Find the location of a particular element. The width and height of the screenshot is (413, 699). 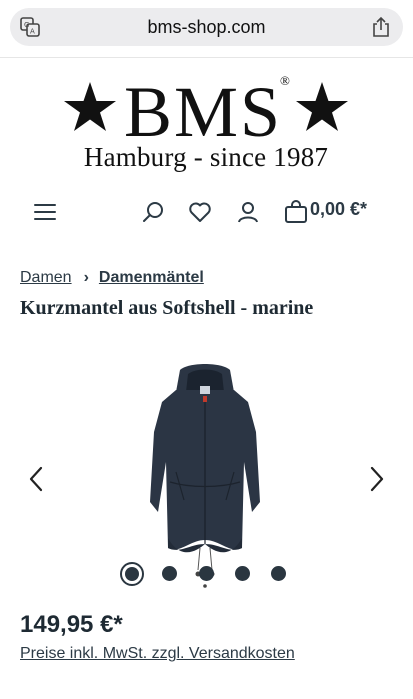

product-title: Kurzmantel aus Softshell - marine is located at coordinates (167, 308).